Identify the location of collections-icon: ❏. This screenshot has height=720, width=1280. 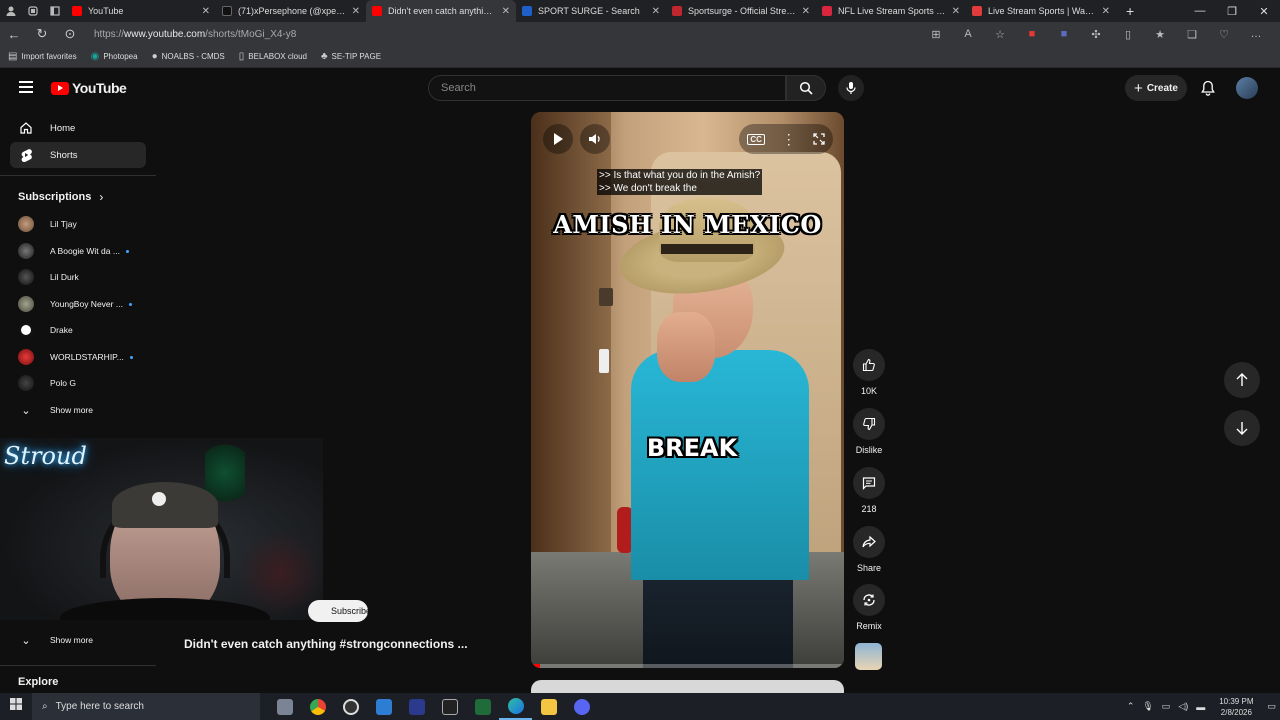
(1192, 34).